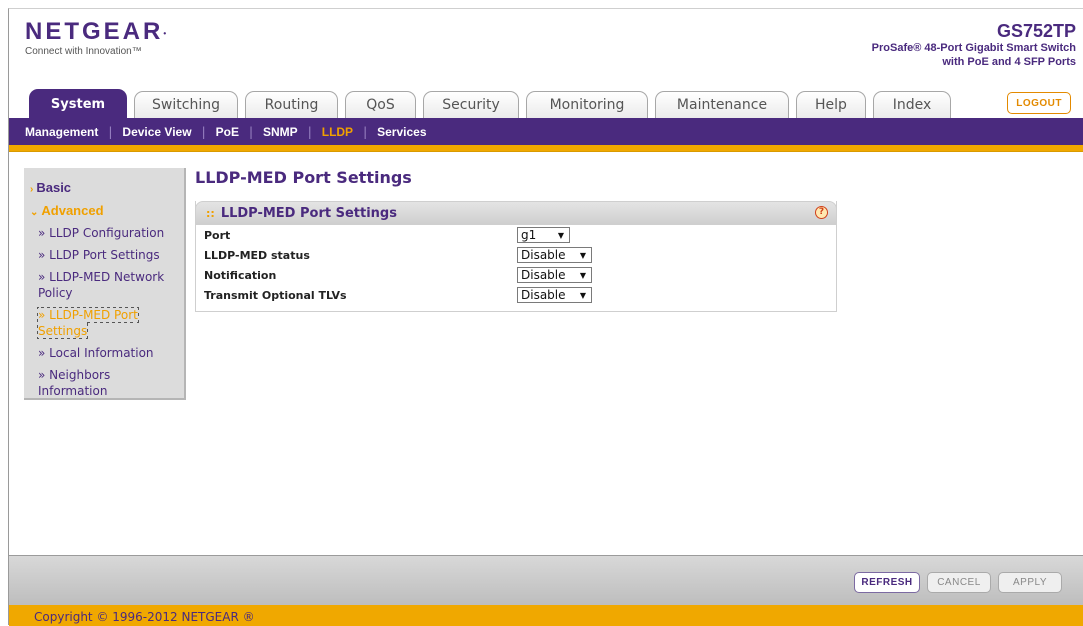 The height and width of the screenshot is (626, 1083). I want to click on tab-qos: QoS, so click(380, 104).